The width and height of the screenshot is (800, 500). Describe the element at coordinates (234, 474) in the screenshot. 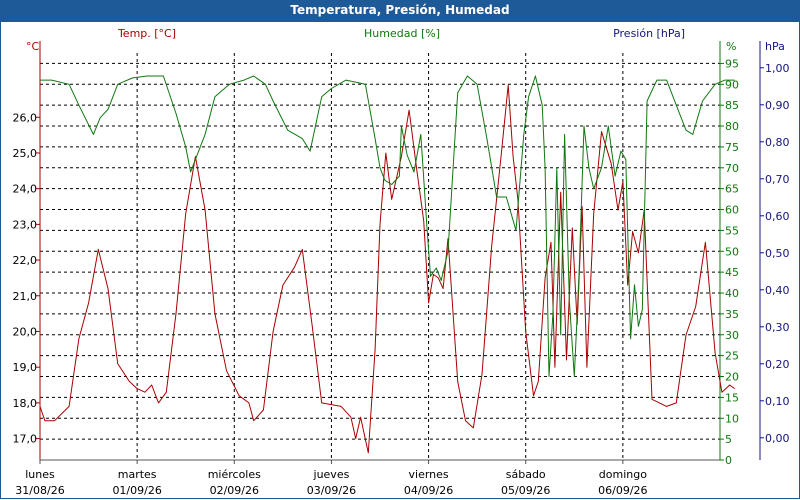

I see `day-name-label: miércoles` at that location.